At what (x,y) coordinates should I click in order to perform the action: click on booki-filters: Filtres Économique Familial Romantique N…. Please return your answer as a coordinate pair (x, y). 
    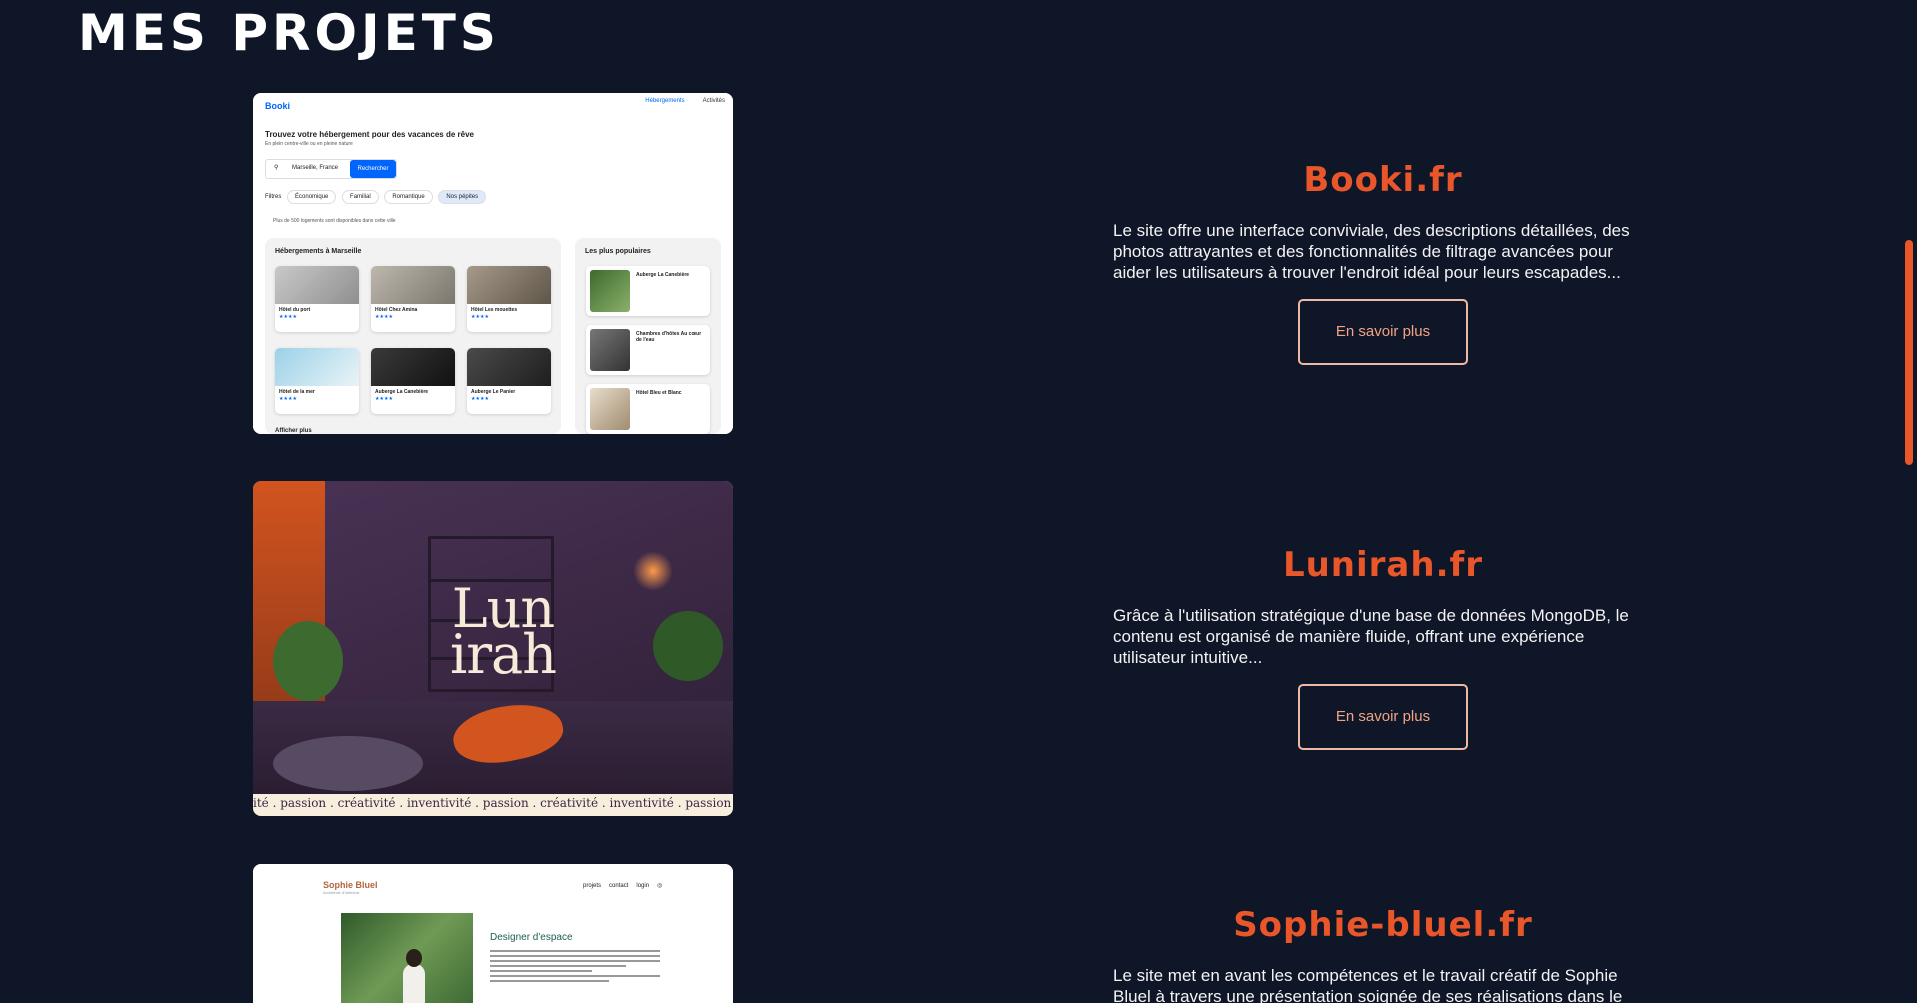
    Looking at the image, I should click on (376, 197).